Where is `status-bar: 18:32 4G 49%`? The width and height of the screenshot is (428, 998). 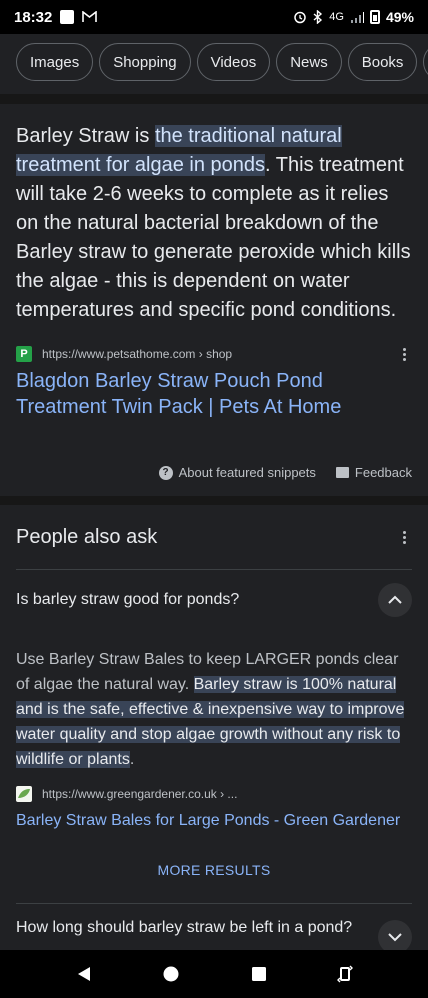
status-bar: 18:32 4G 49% is located at coordinates (214, 17).